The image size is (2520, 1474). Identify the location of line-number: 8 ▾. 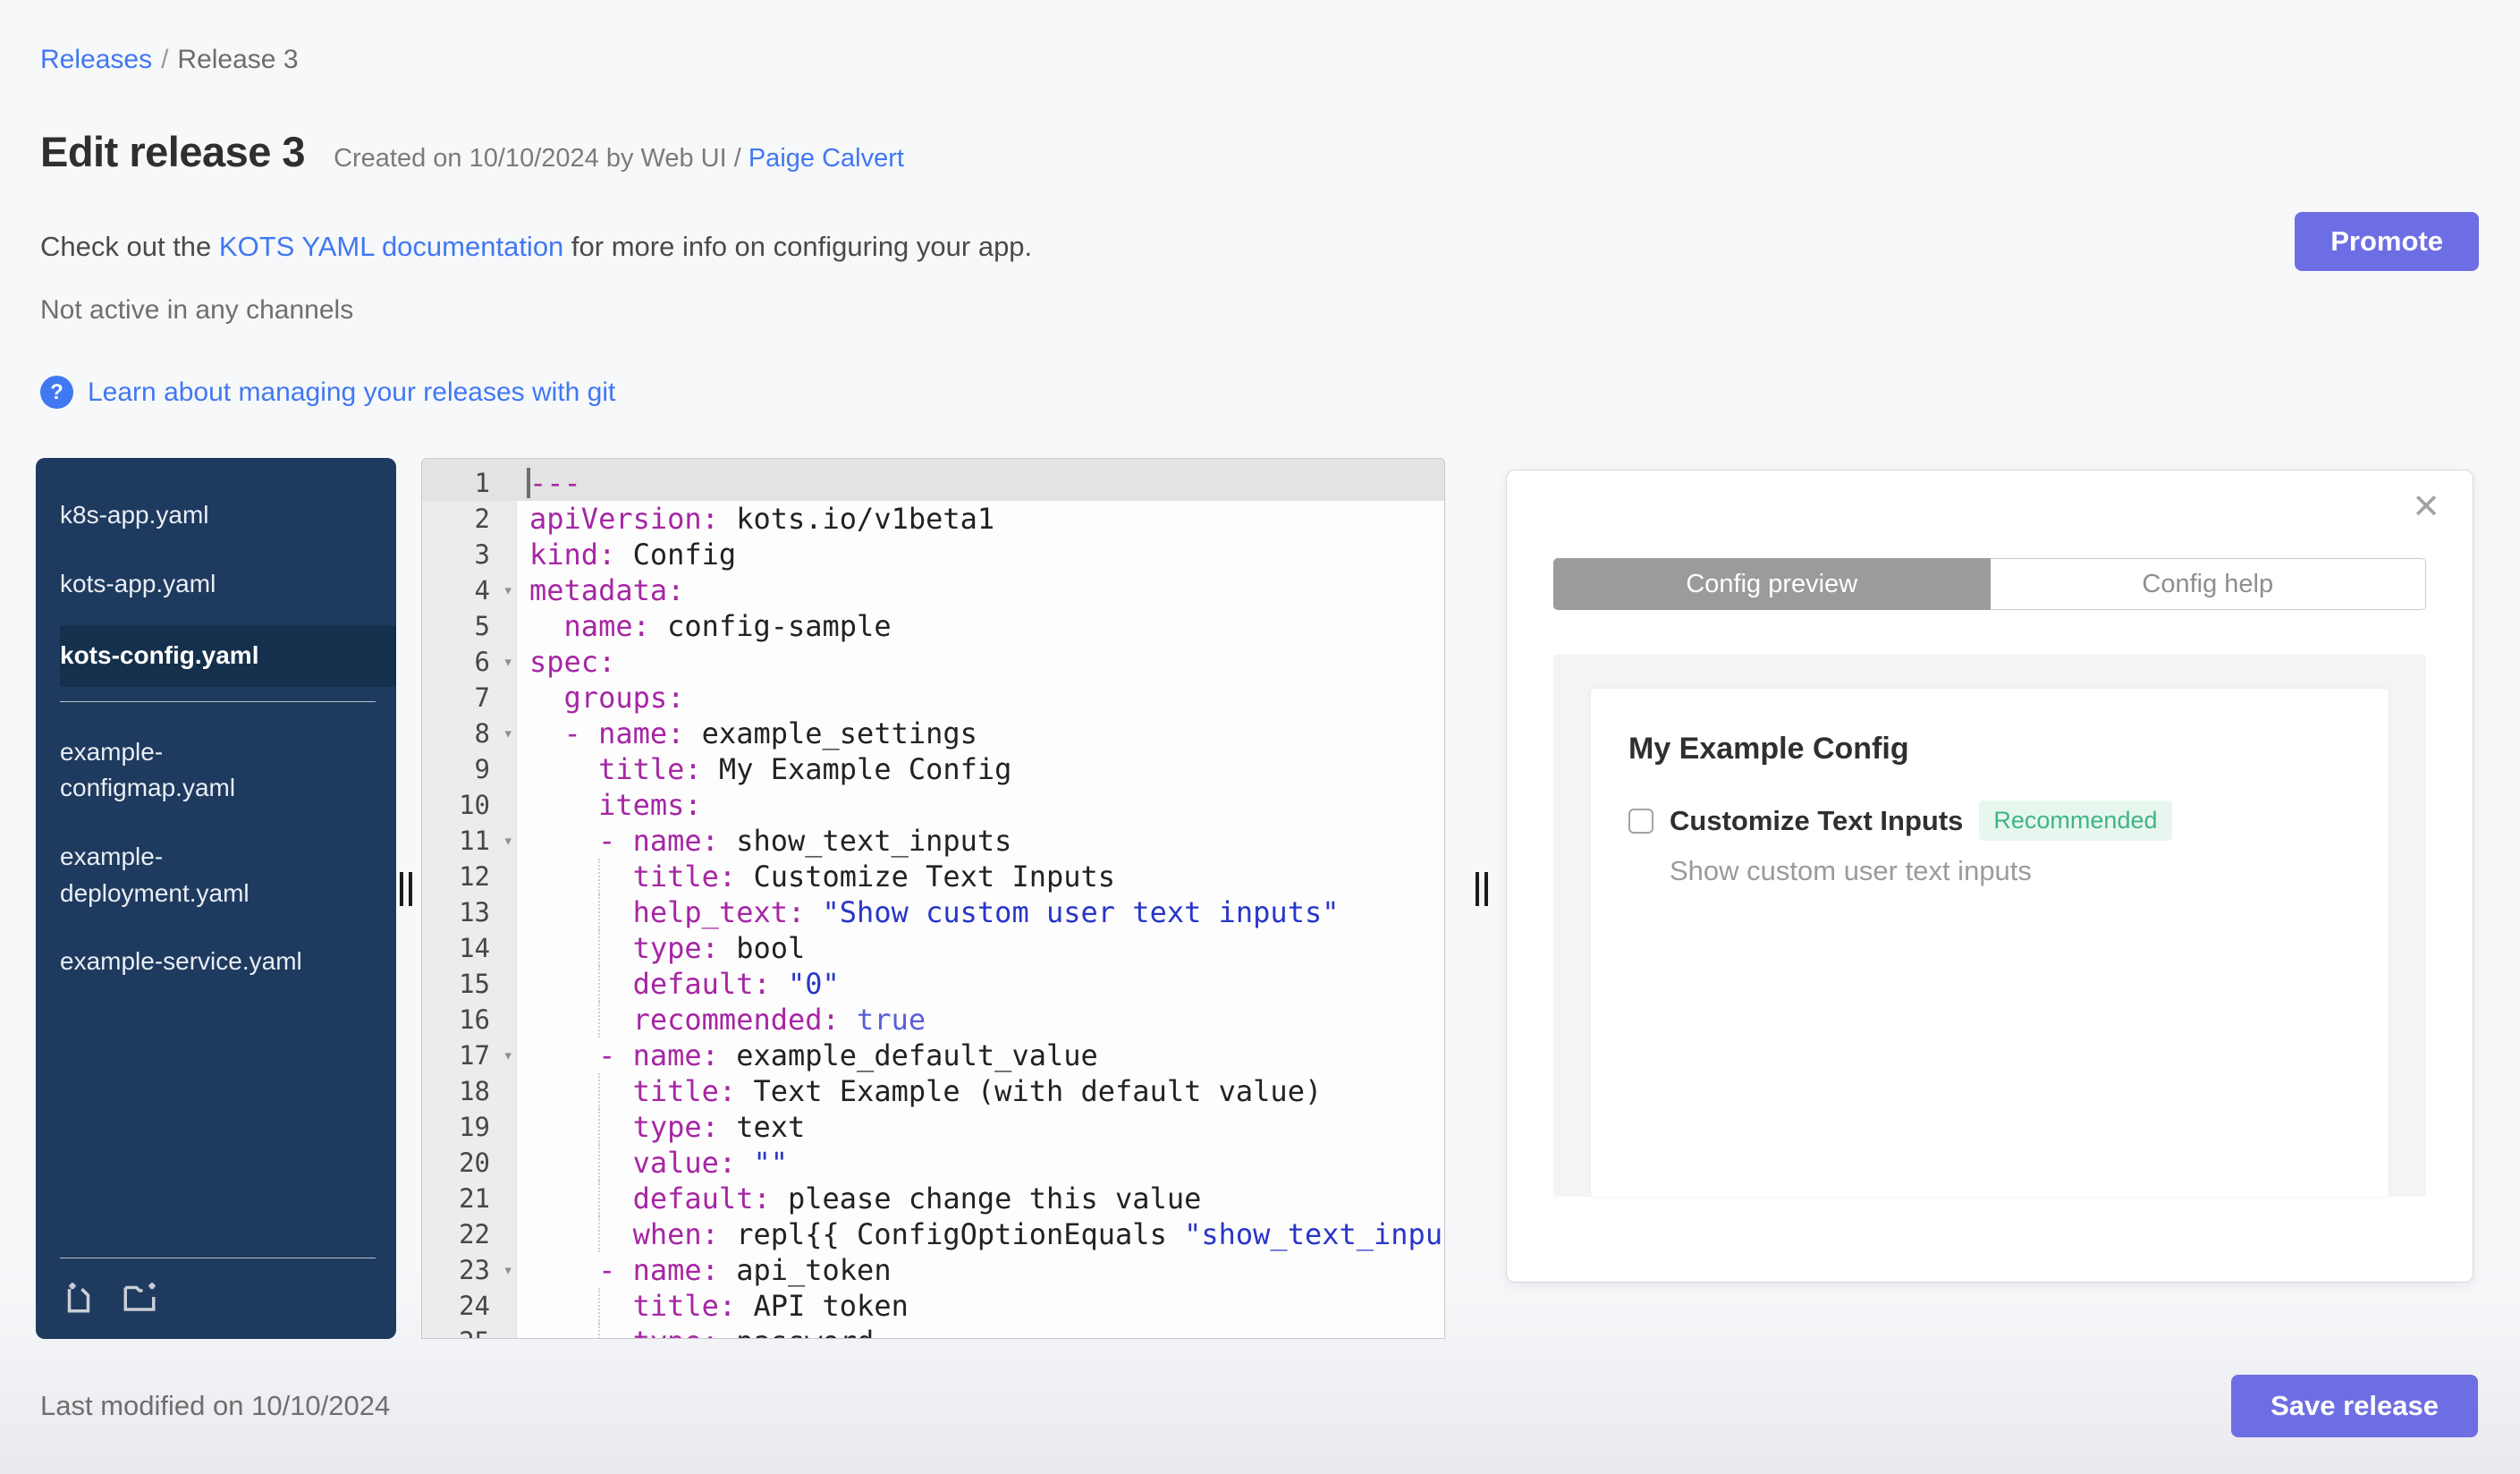
(470, 733).